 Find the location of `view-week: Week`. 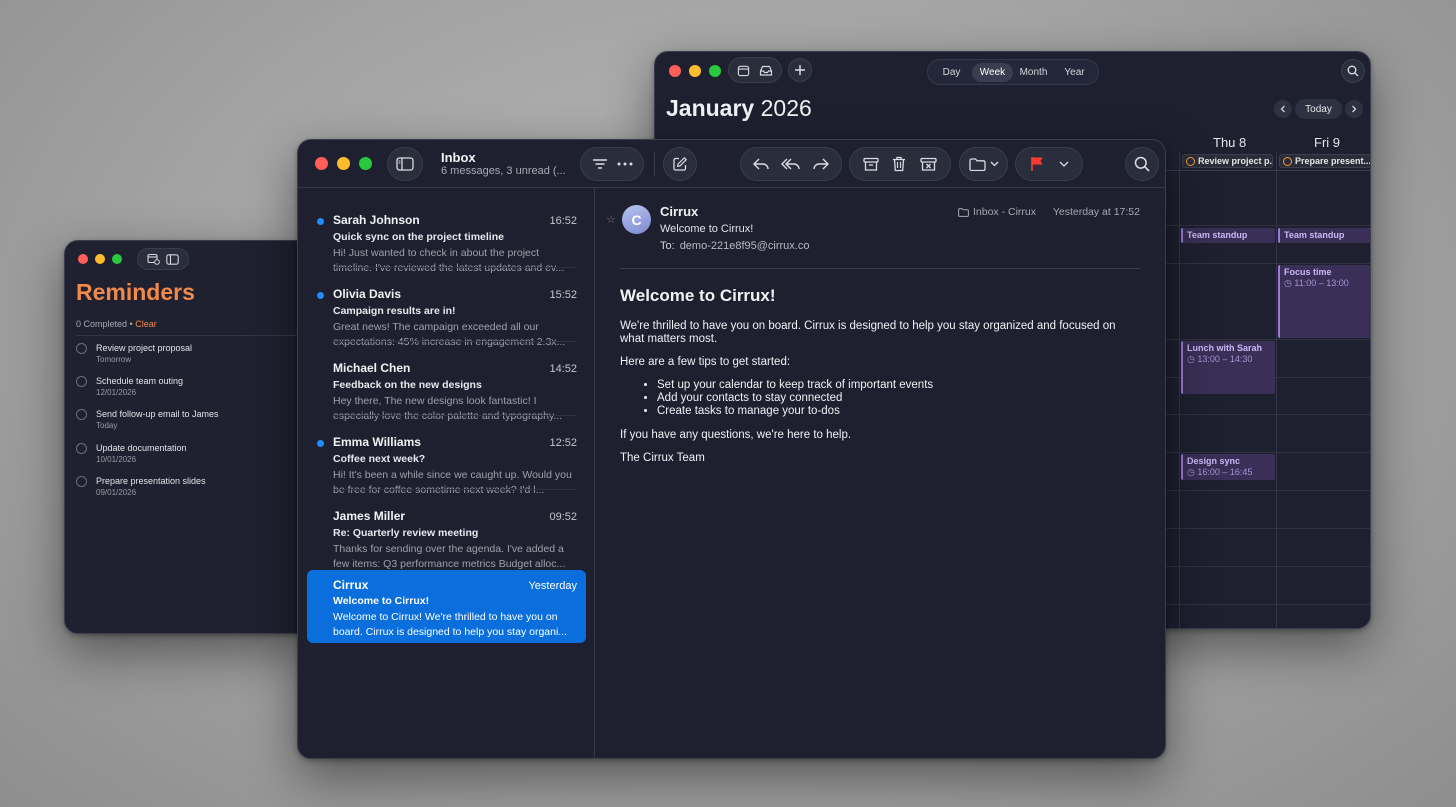

view-week: Week is located at coordinates (992, 72).